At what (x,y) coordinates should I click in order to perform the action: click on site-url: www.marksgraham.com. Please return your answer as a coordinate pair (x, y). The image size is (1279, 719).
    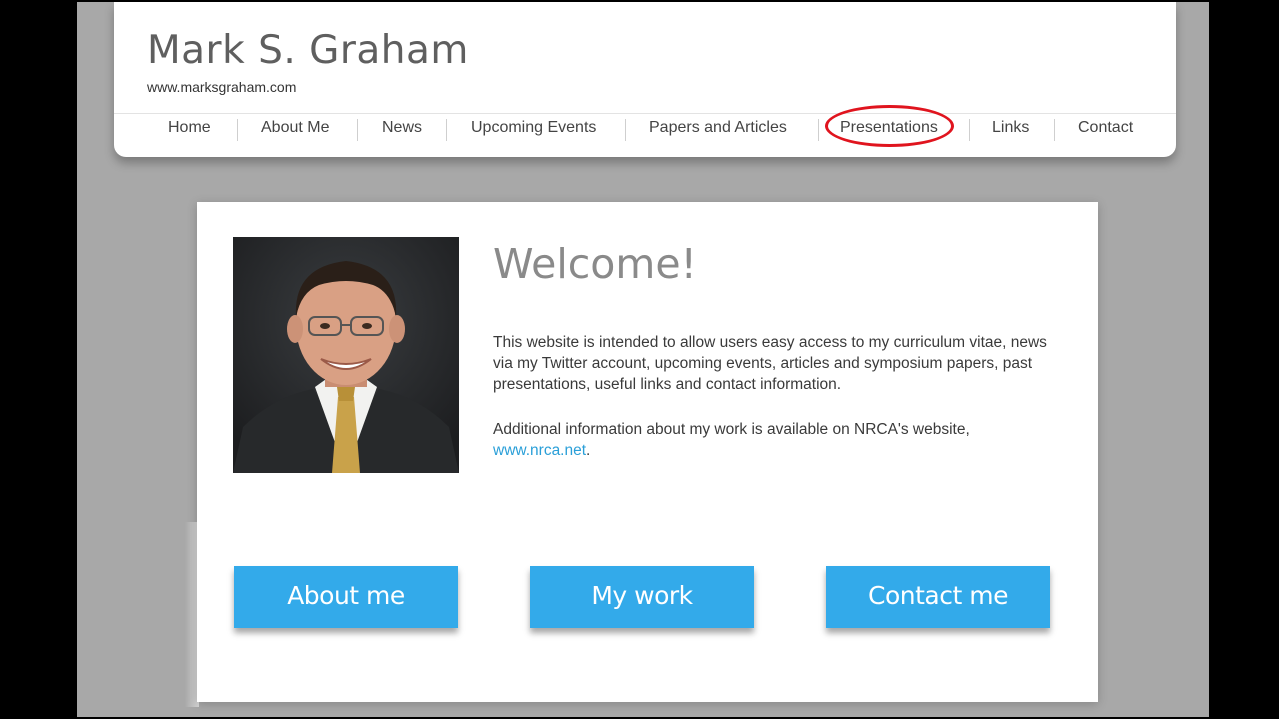
    Looking at the image, I should click on (222, 87).